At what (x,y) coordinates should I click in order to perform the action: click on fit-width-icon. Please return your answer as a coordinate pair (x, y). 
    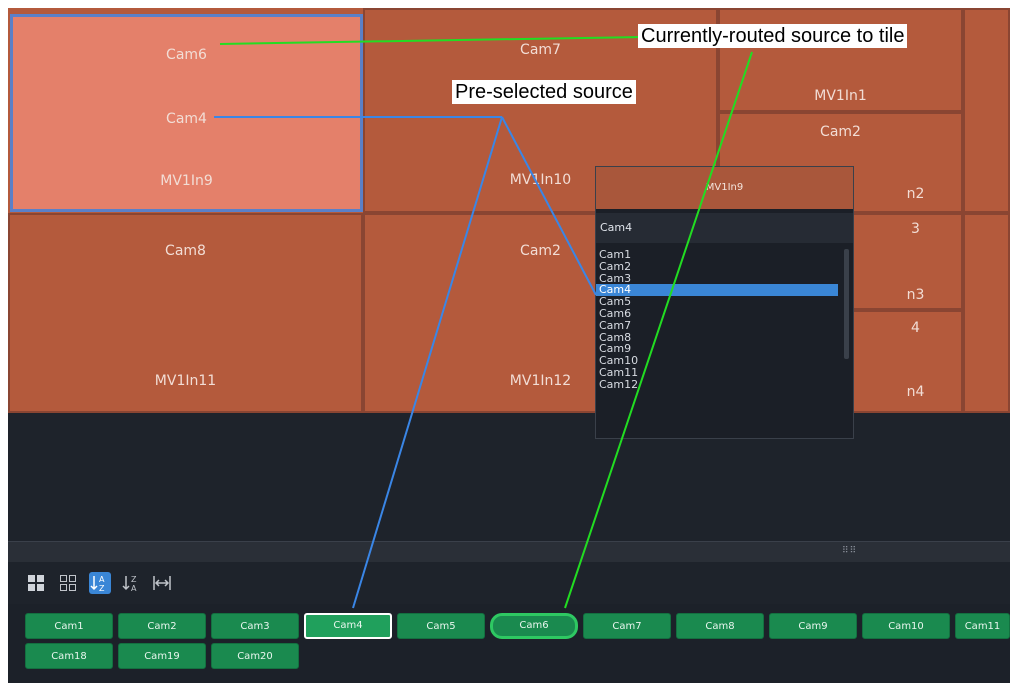
    Looking at the image, I should click on (162, 583).